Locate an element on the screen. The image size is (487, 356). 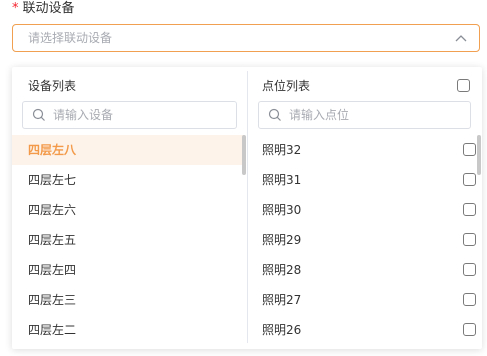
point-search-box is located at coordinates (364, 115).